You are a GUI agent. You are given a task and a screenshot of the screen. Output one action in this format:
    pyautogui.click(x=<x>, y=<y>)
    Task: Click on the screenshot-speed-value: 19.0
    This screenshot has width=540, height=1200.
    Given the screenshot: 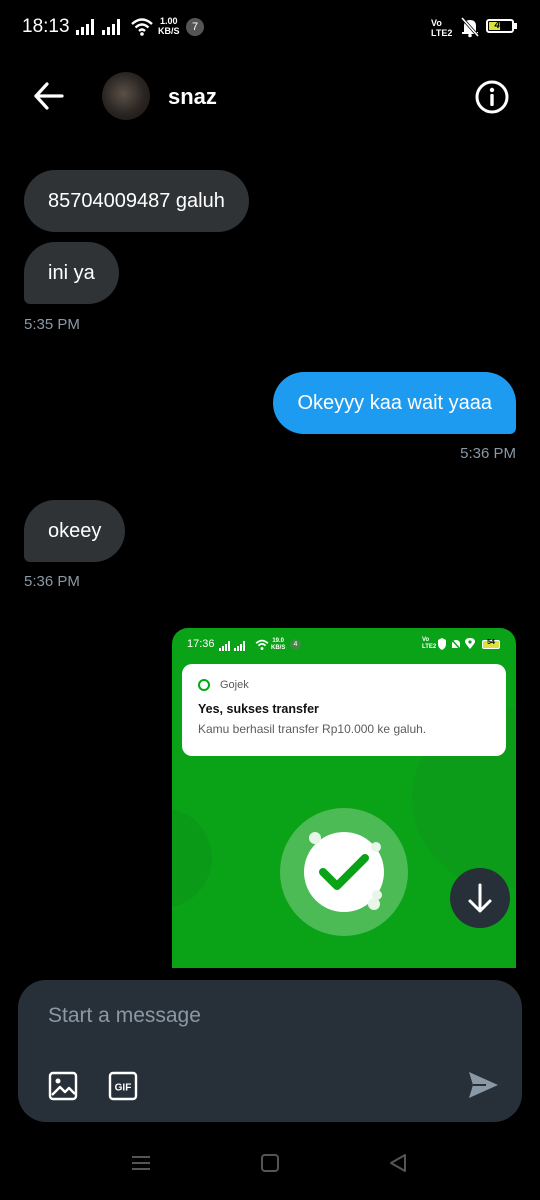 What is the action you would take?
    pyautogui.click(x=278, y=641)
    